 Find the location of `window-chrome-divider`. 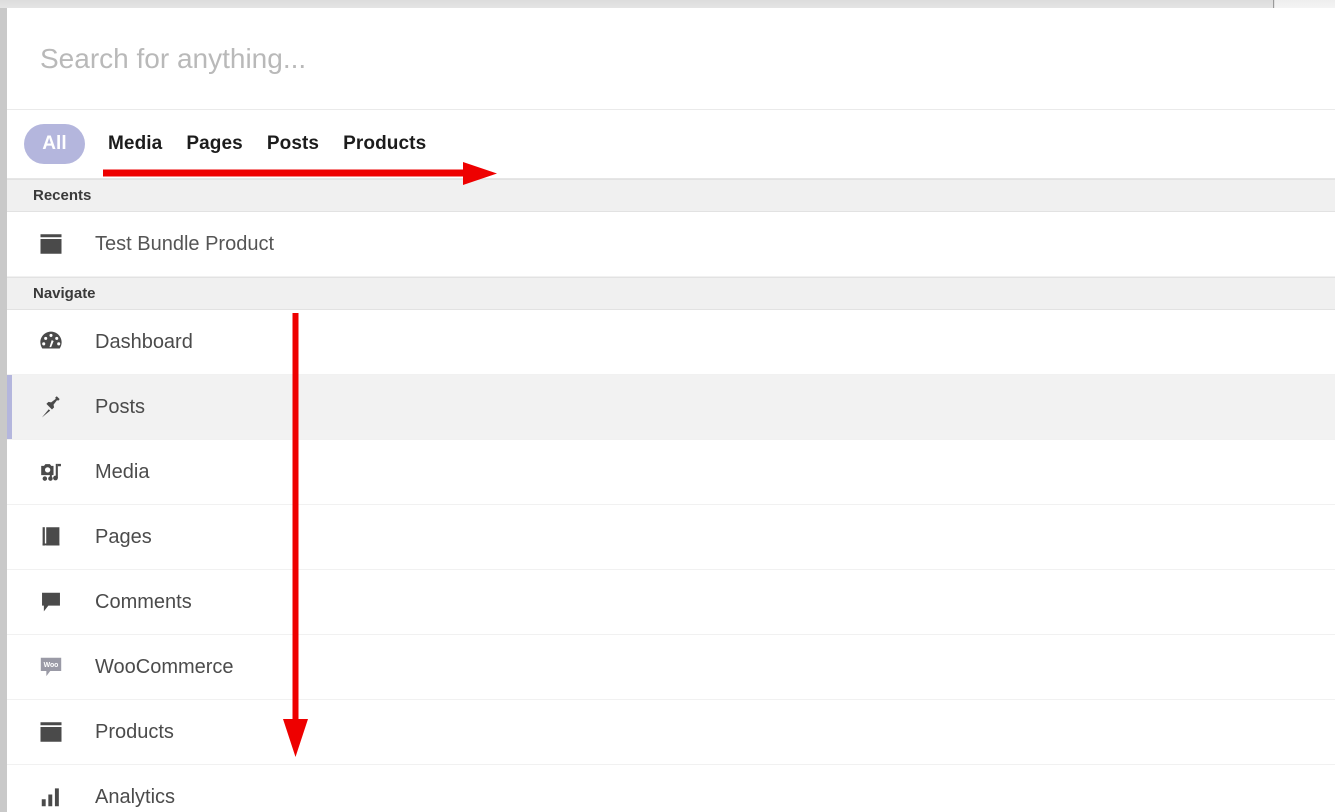

window-chrome-divider is located at coordinates (1273, 4).